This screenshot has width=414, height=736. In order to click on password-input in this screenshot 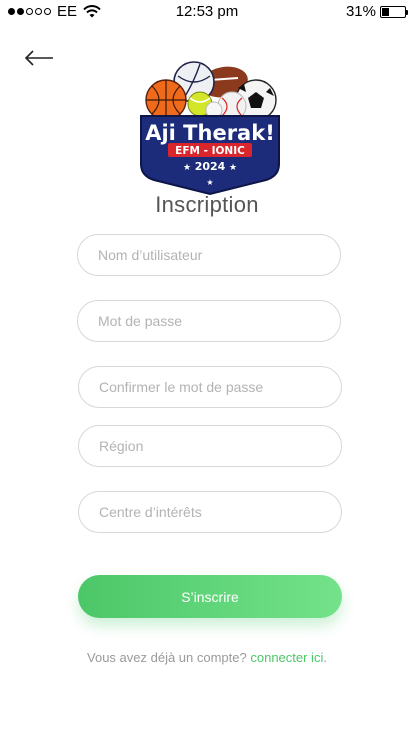, I will do `click(209, 321)`.